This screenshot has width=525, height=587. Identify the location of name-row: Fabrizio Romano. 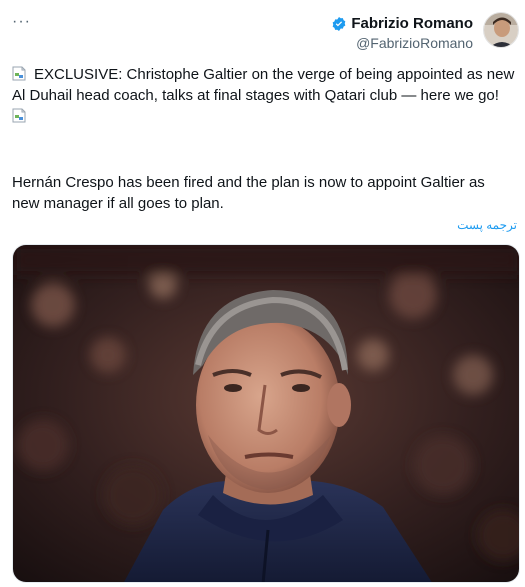
(402, 23).